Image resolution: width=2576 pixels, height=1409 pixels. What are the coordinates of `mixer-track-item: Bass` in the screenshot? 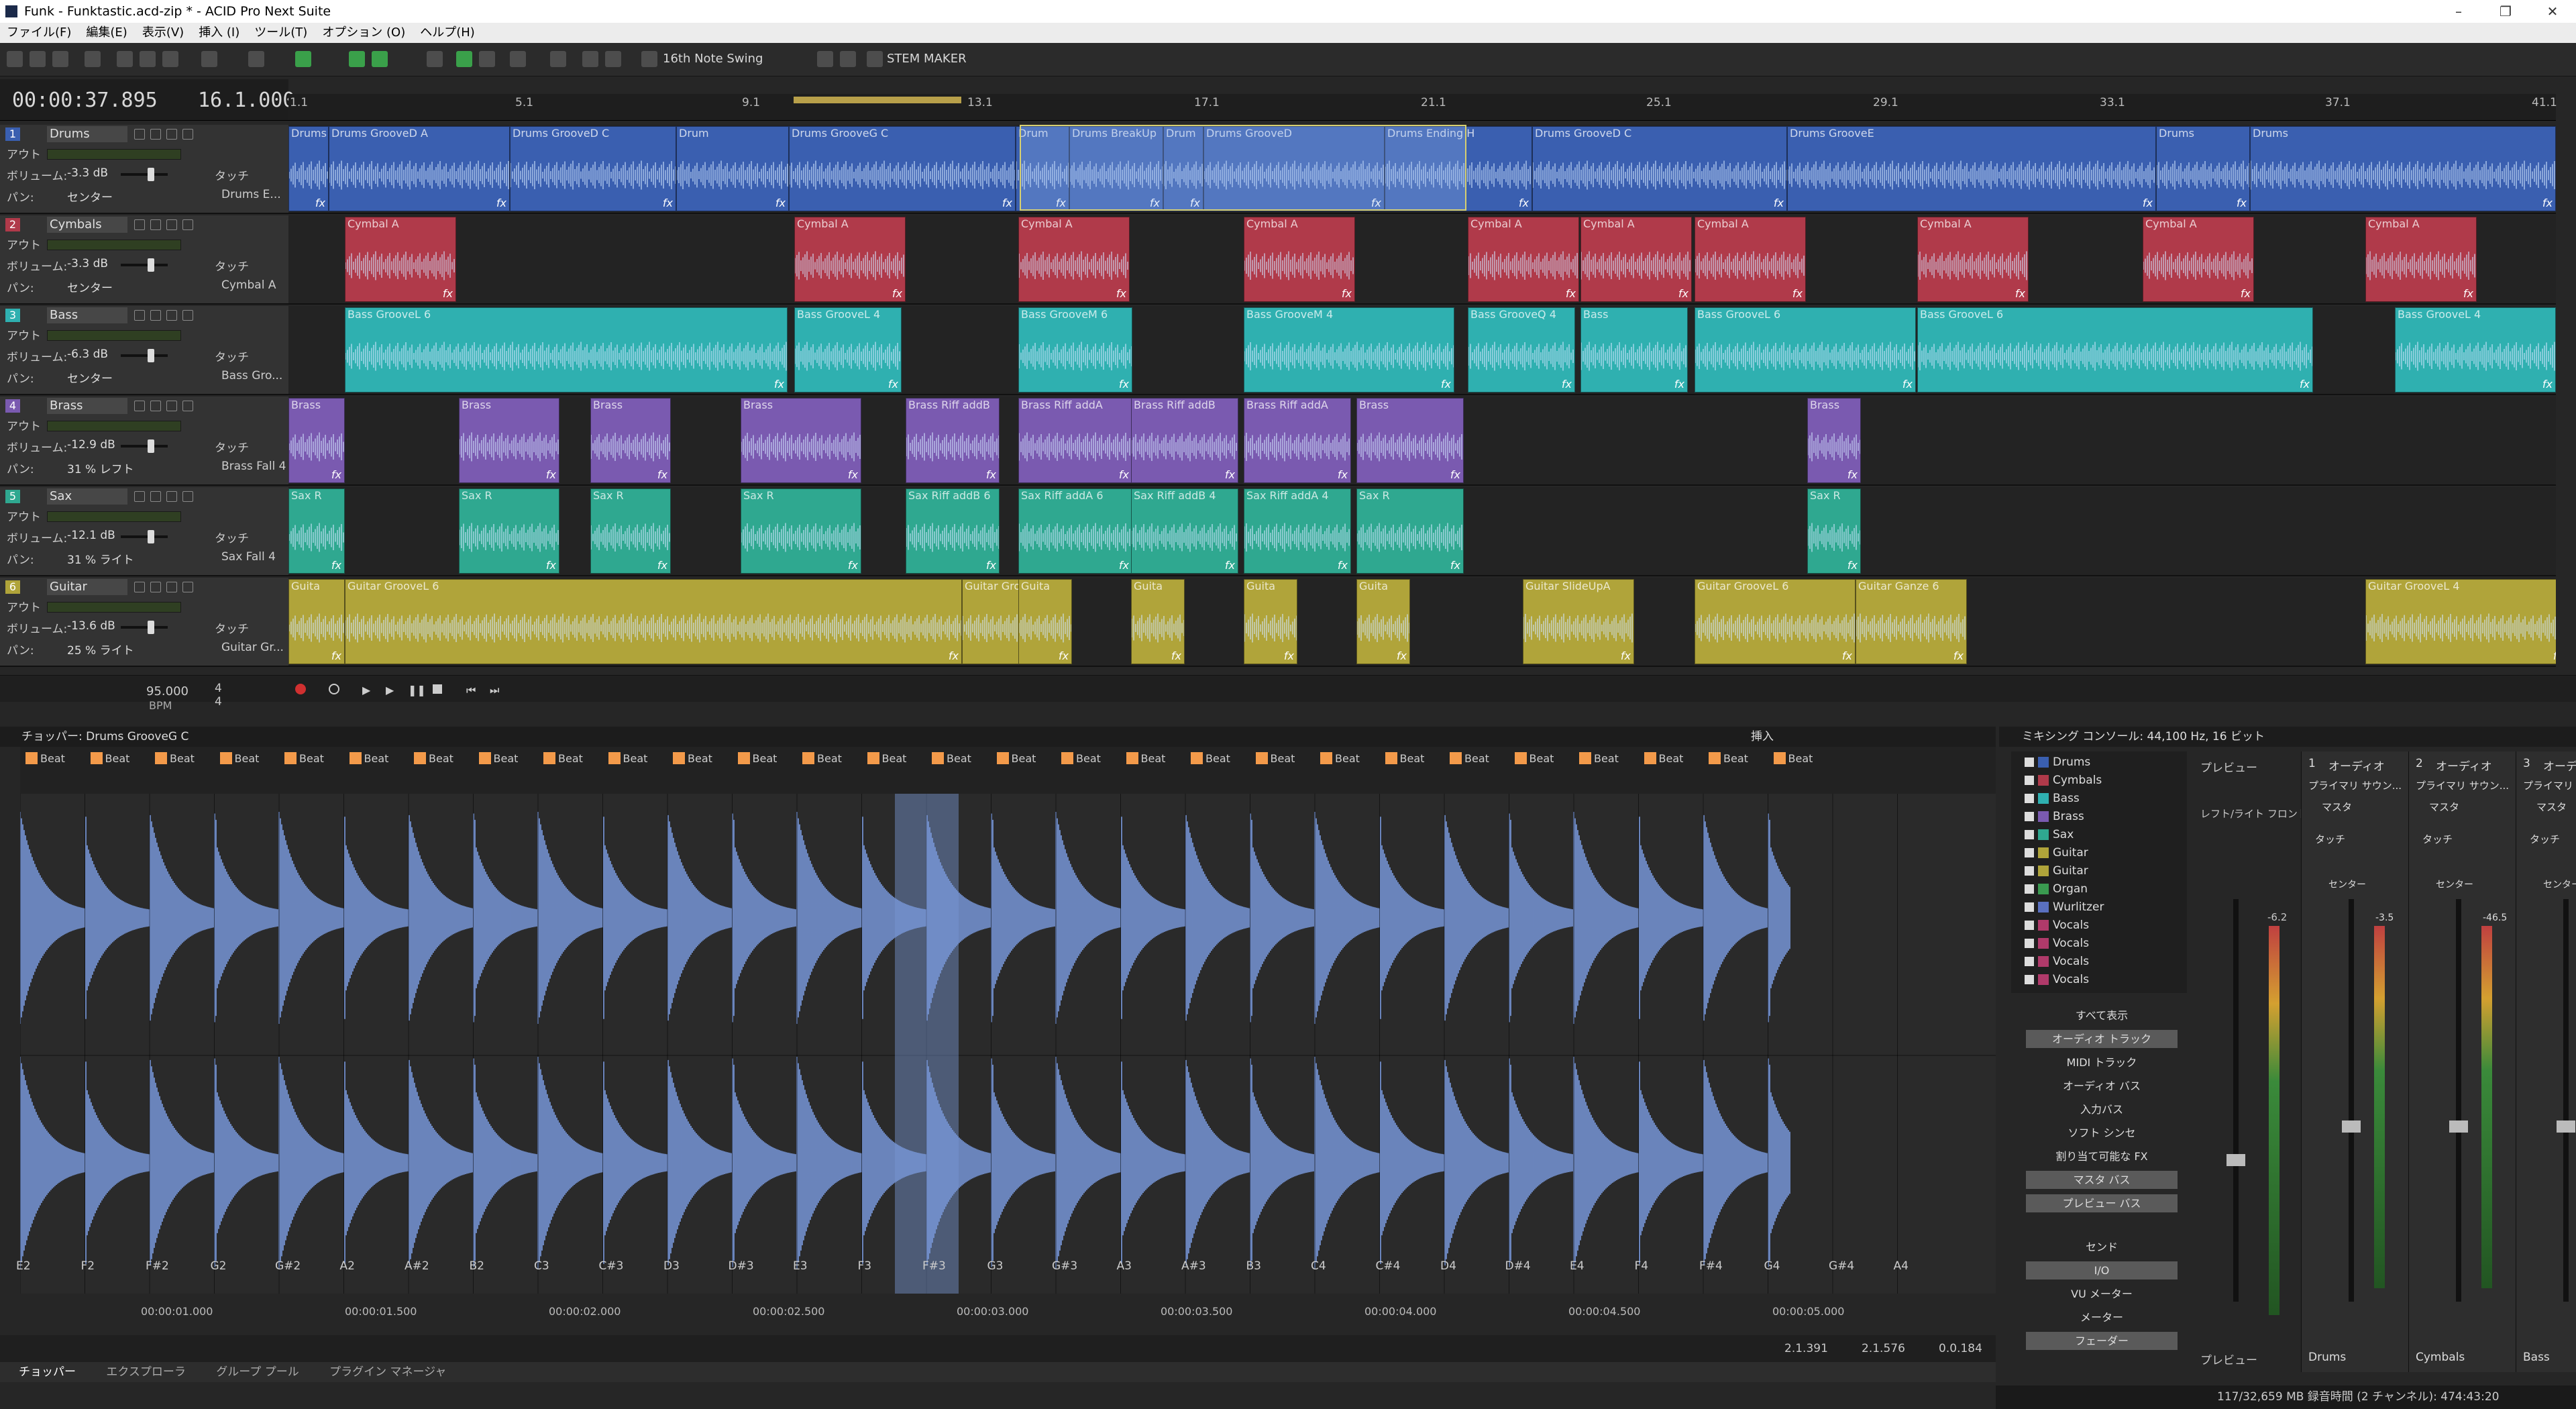 It's located at (2052, 798).